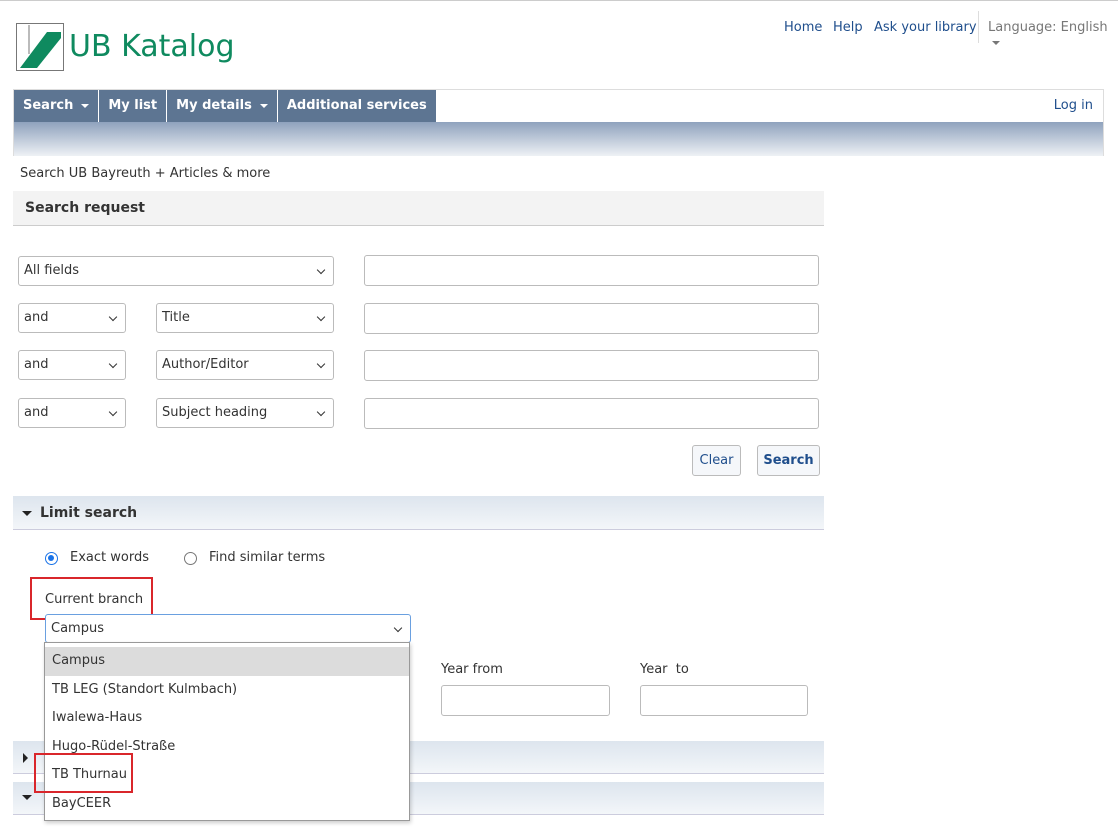  Describe the element at coordinates (558, 139) in the screenshot. I see `nav-gradient` at that location.